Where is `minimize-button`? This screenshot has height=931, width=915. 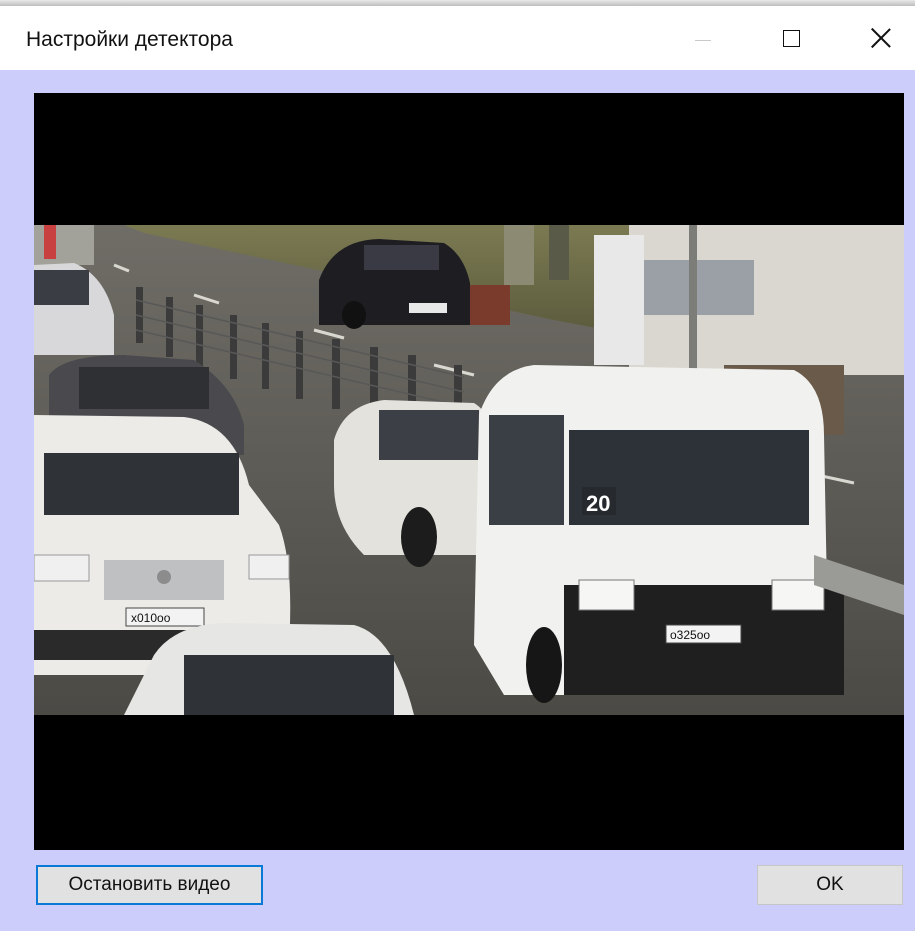 minimize-button is located at coordinates (703, 38).